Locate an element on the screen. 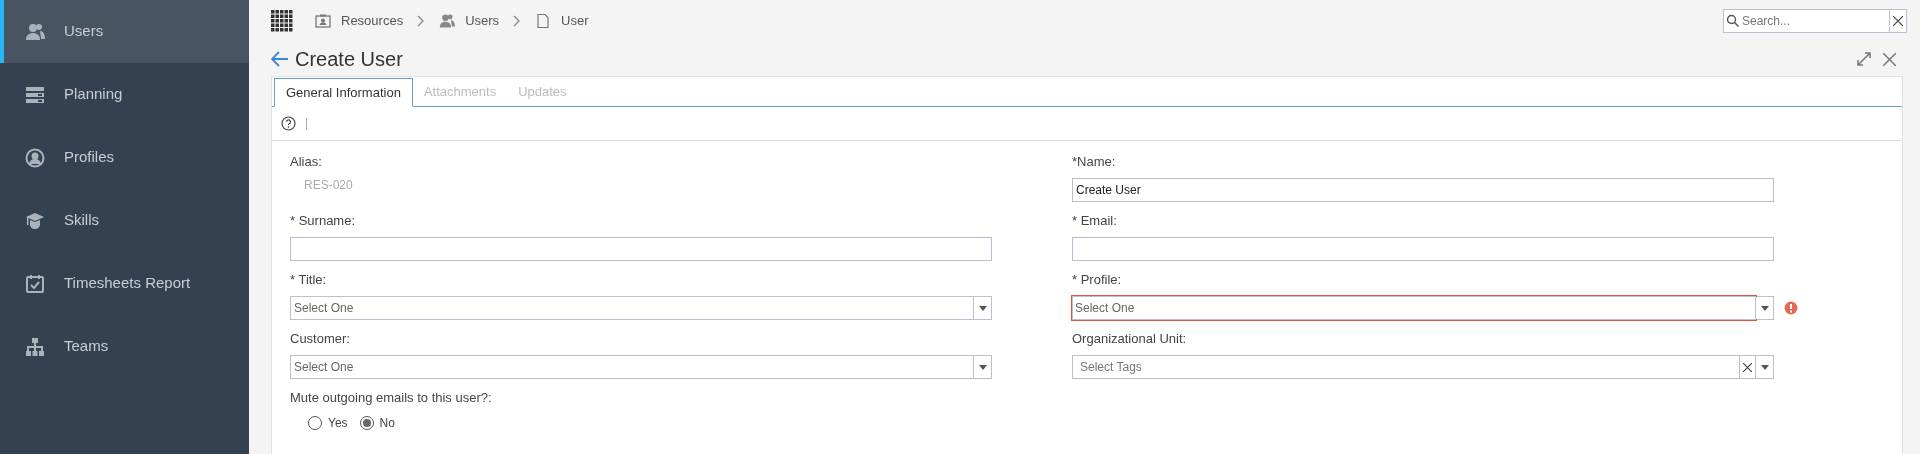  calendar-check-icon is located at coordinates (35, 283).